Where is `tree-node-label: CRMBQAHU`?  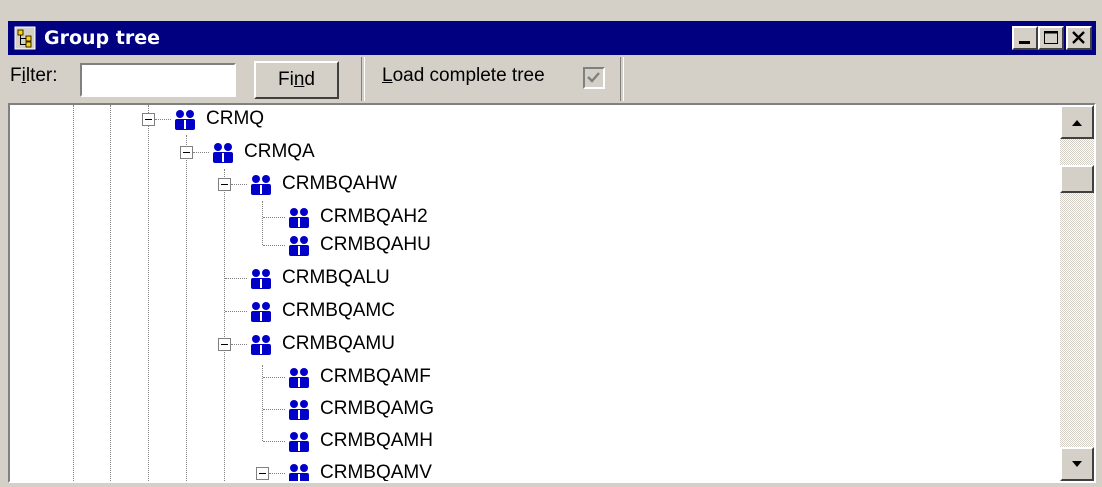 tree-node-label: CRMBQAHU is located at coordinates (375, 245).